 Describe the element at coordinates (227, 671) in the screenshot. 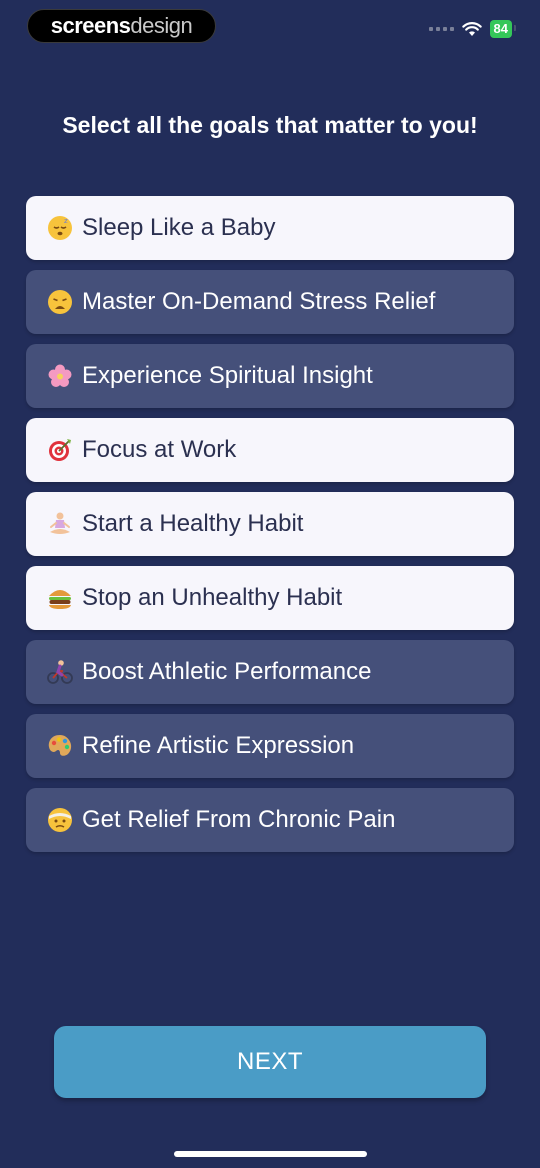

I see `goal-label: Boost Athletic Performance` at that location.